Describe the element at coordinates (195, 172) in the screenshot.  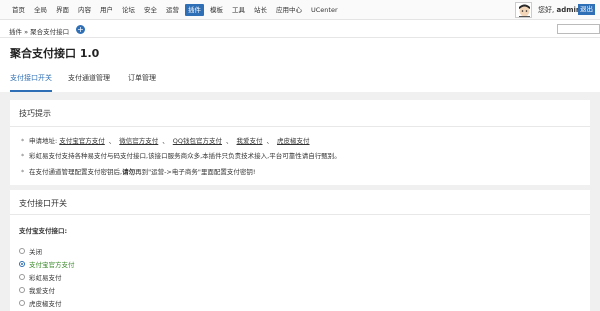
I see `tip-line3-post: 再到"运营->电子商务"里面配置支付密钥!` at that location.